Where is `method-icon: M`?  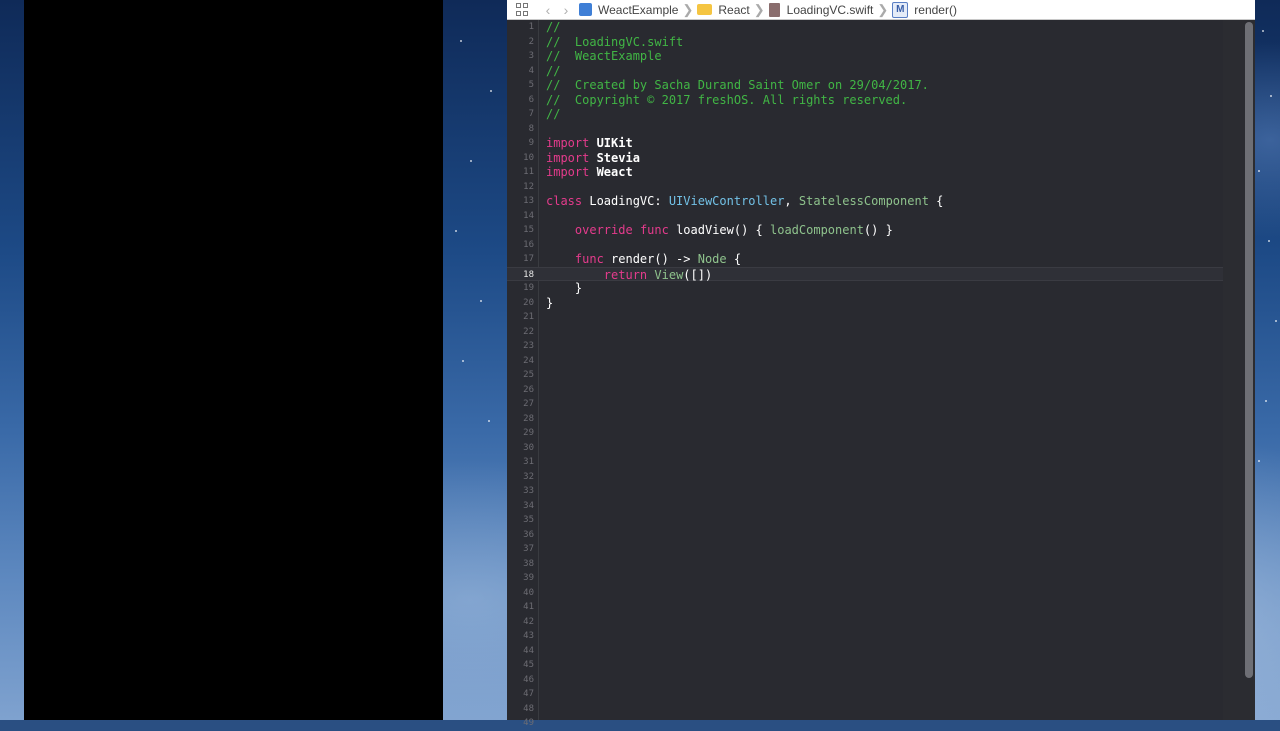
method-icon: M is located at coordinates (900, 9).